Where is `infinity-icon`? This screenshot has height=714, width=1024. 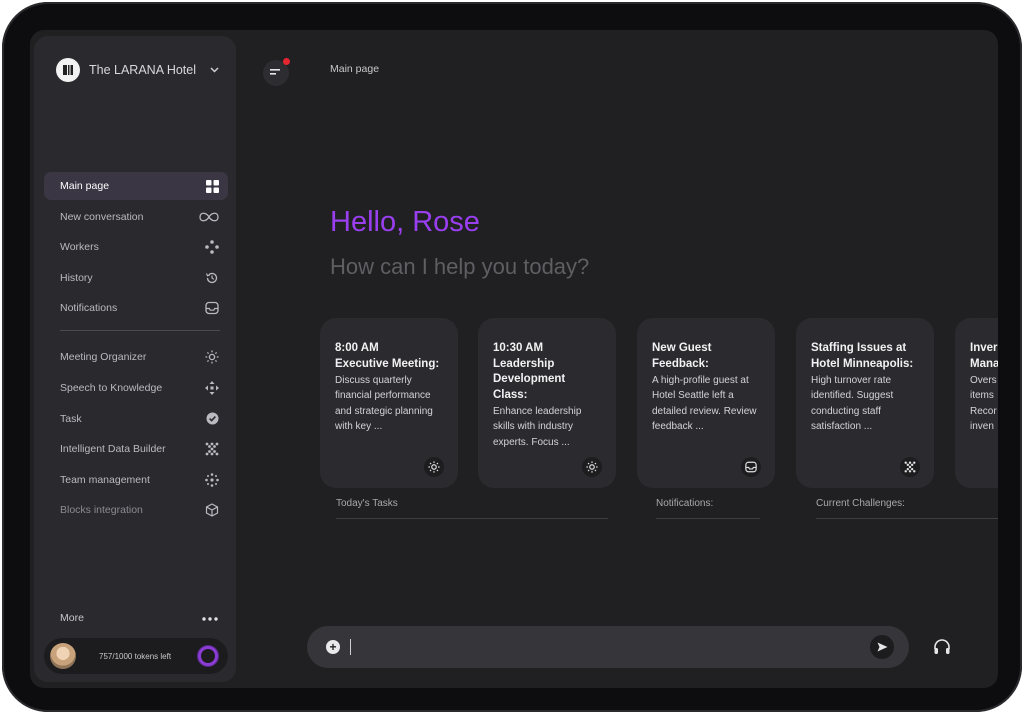 infinity-icon is located at coordinates (209, 217).